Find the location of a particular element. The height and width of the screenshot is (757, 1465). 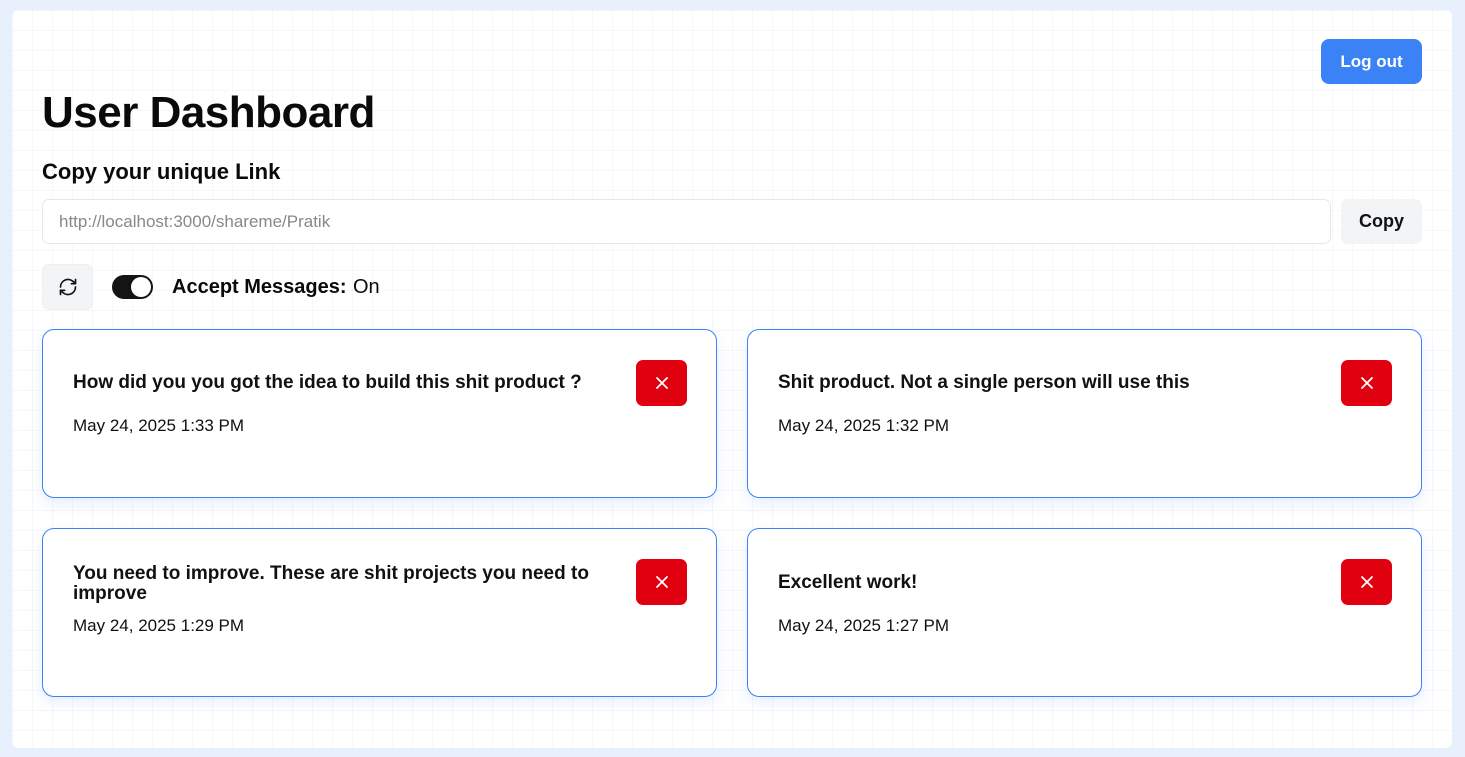

message-text: Excellent work! is located at coordinates (848, 582).